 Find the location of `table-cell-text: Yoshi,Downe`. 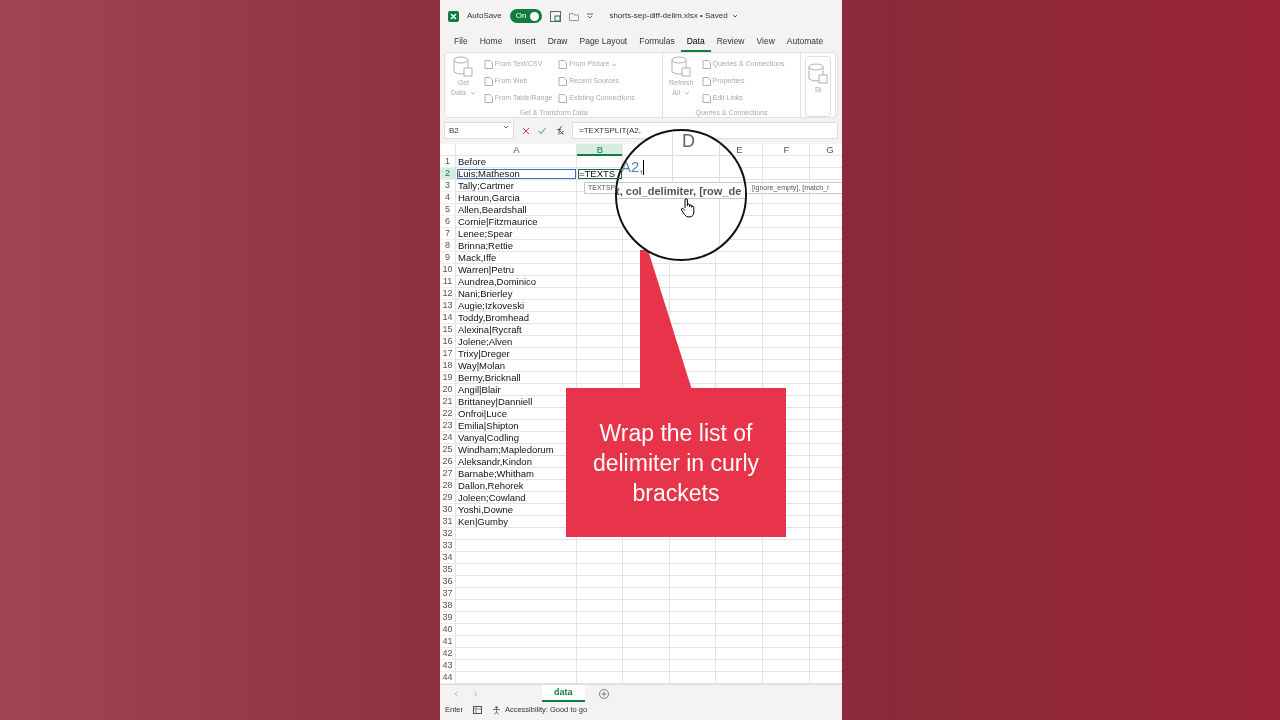

table-cell-text: Yoshi,Downe is located at coordinates (486, 510).